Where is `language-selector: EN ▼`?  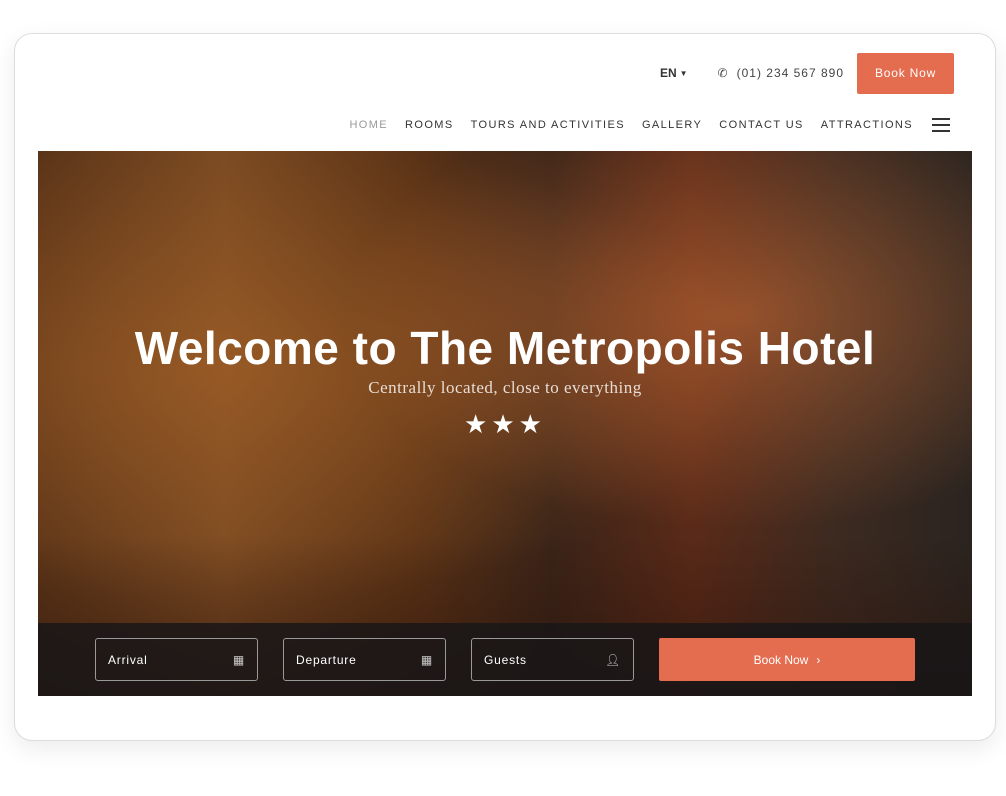 language-selector: EN ▼ is located at coordinates (674, 73).